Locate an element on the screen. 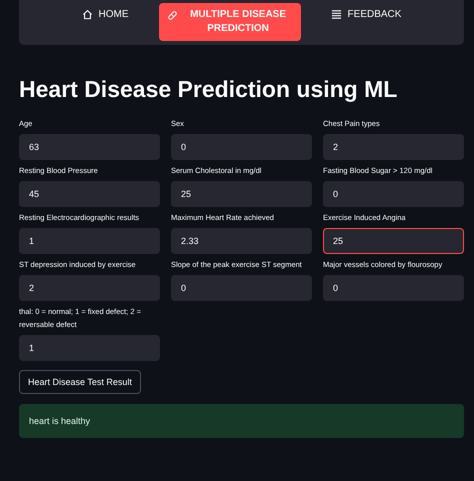 Image resolution: width=474 pixels, height=481 pixels. list-icon is located at coordinates (336, 14).